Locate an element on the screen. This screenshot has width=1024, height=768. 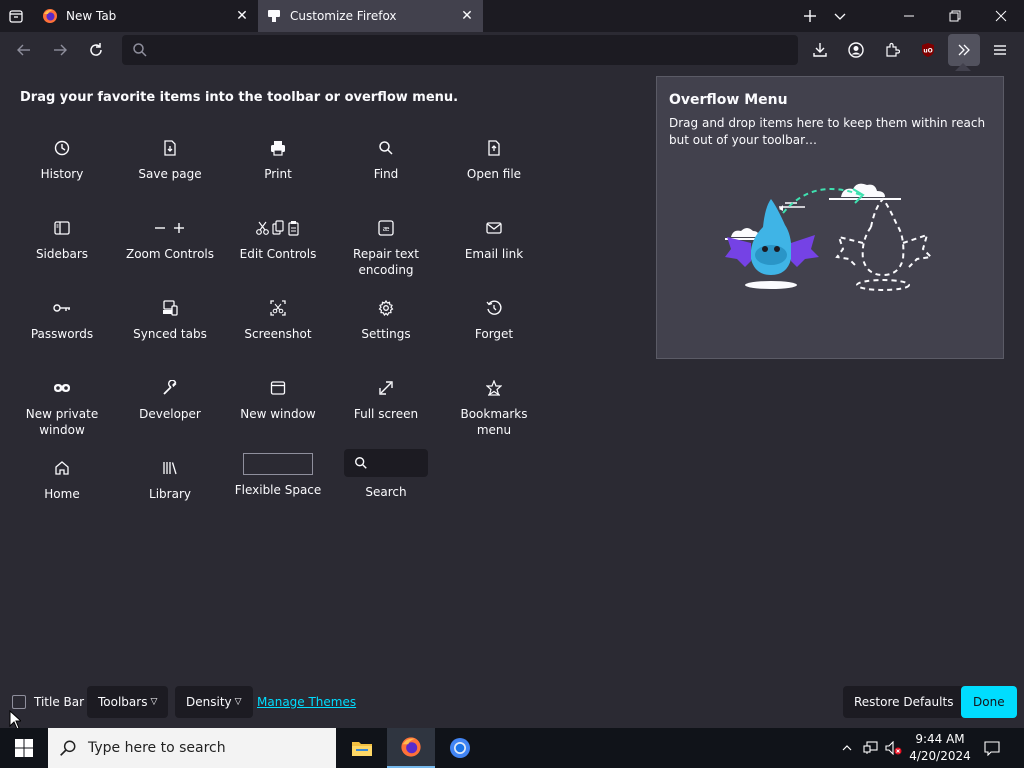
account-button is located at coordinates (856, 50).